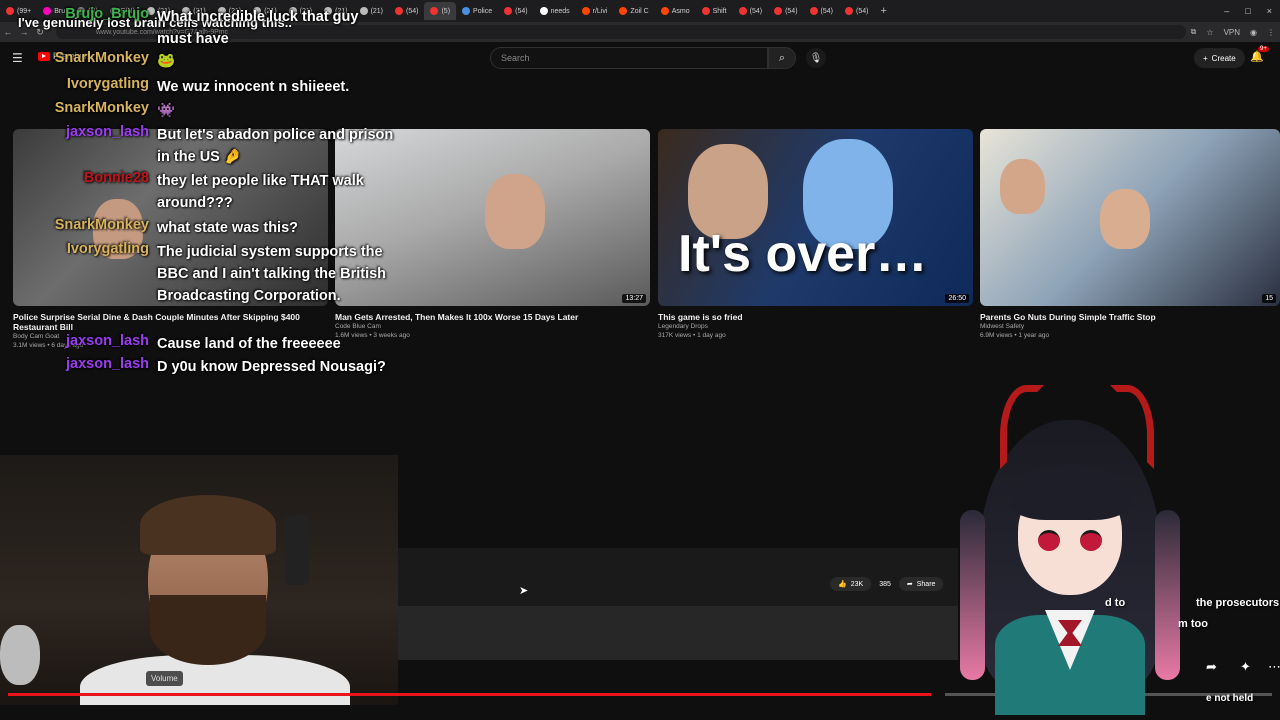 The image size is (1280, 720). I want to click on browser-tab: Shift, so click(714, 11).